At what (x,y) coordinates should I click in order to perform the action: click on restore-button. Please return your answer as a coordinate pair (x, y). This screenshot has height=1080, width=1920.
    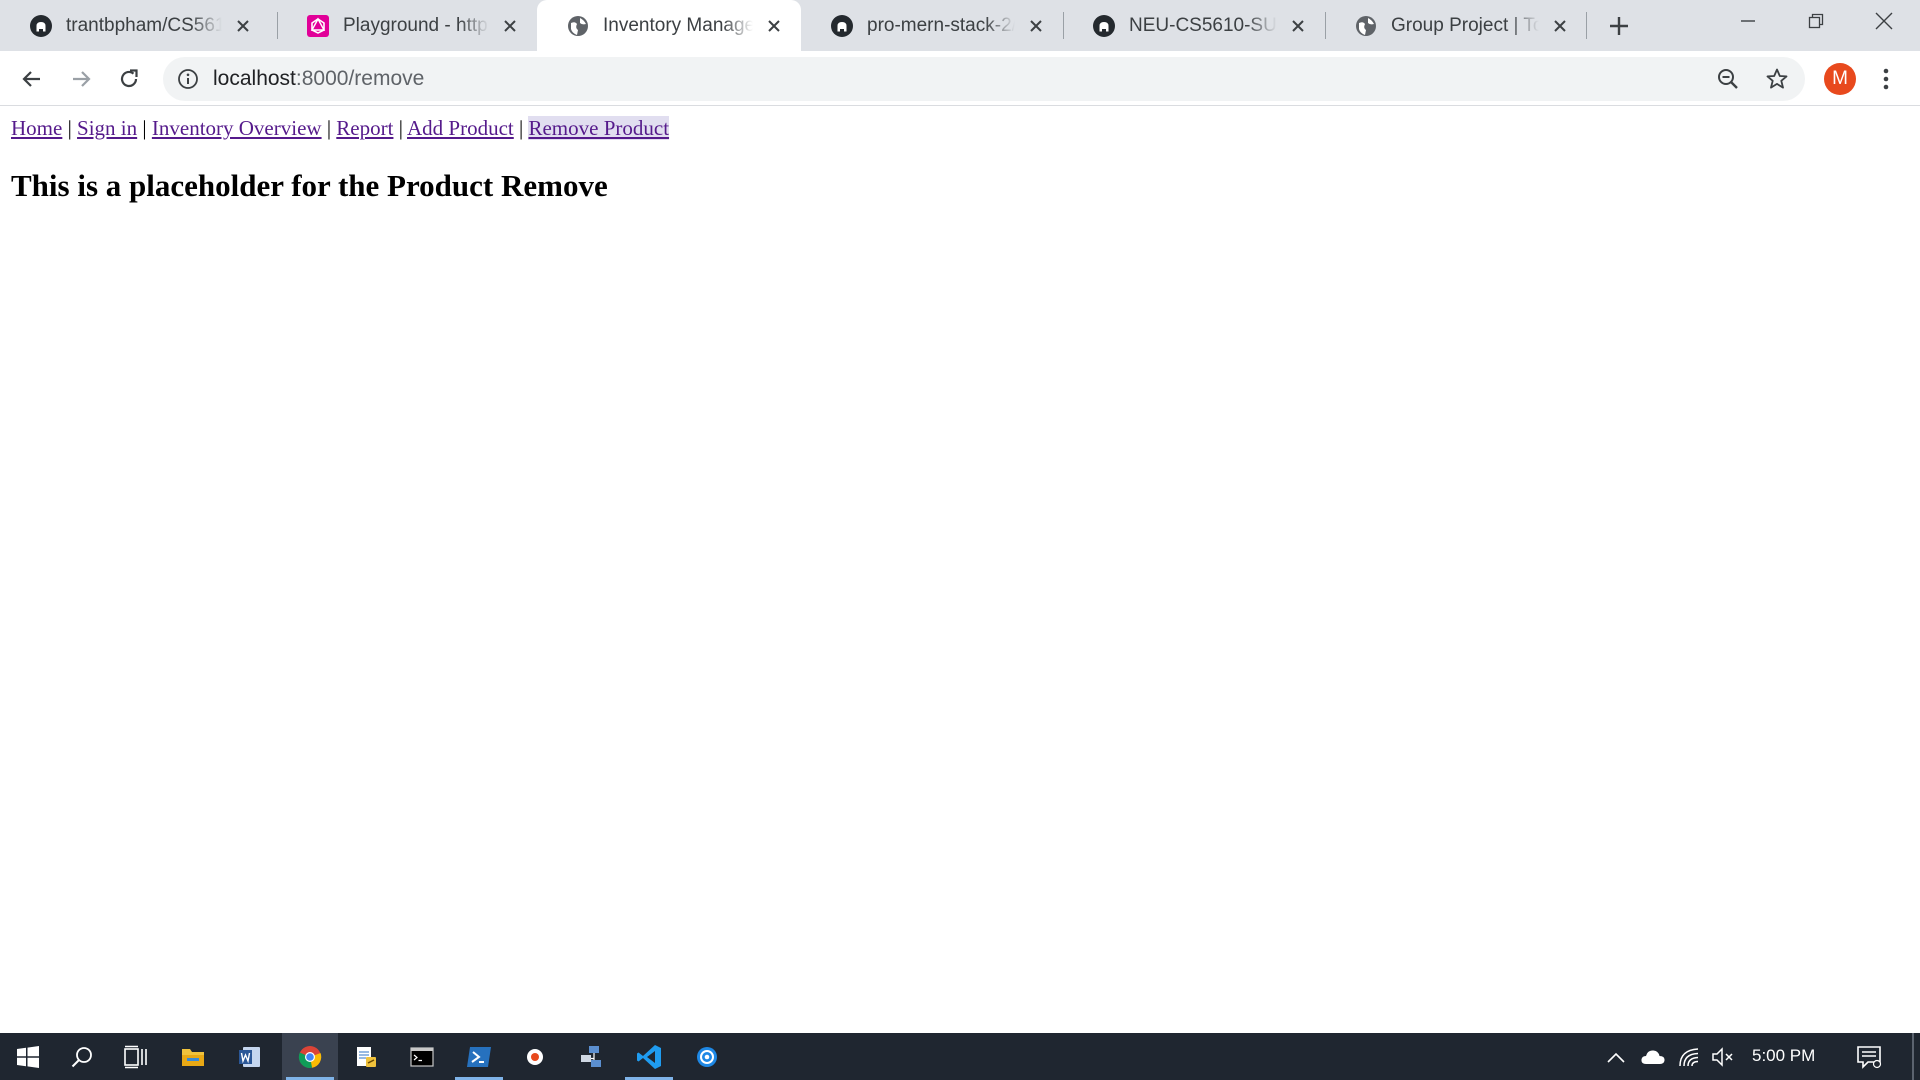
    Looking at the image, I should click on (1816, 21).